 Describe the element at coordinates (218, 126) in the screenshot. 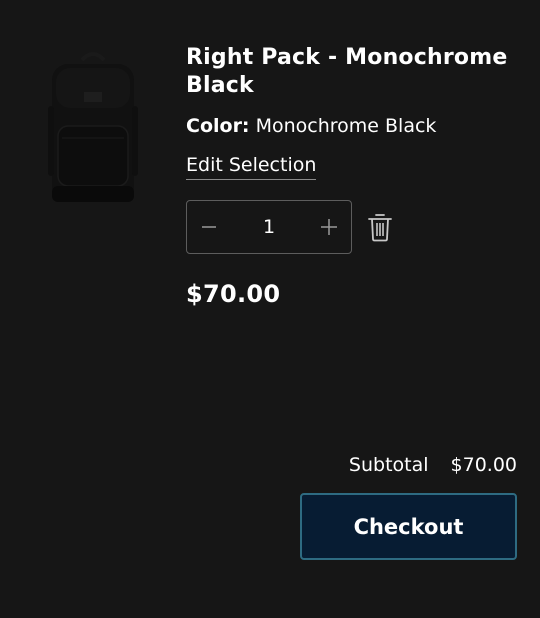

I see `color-label: Color:` at that location.